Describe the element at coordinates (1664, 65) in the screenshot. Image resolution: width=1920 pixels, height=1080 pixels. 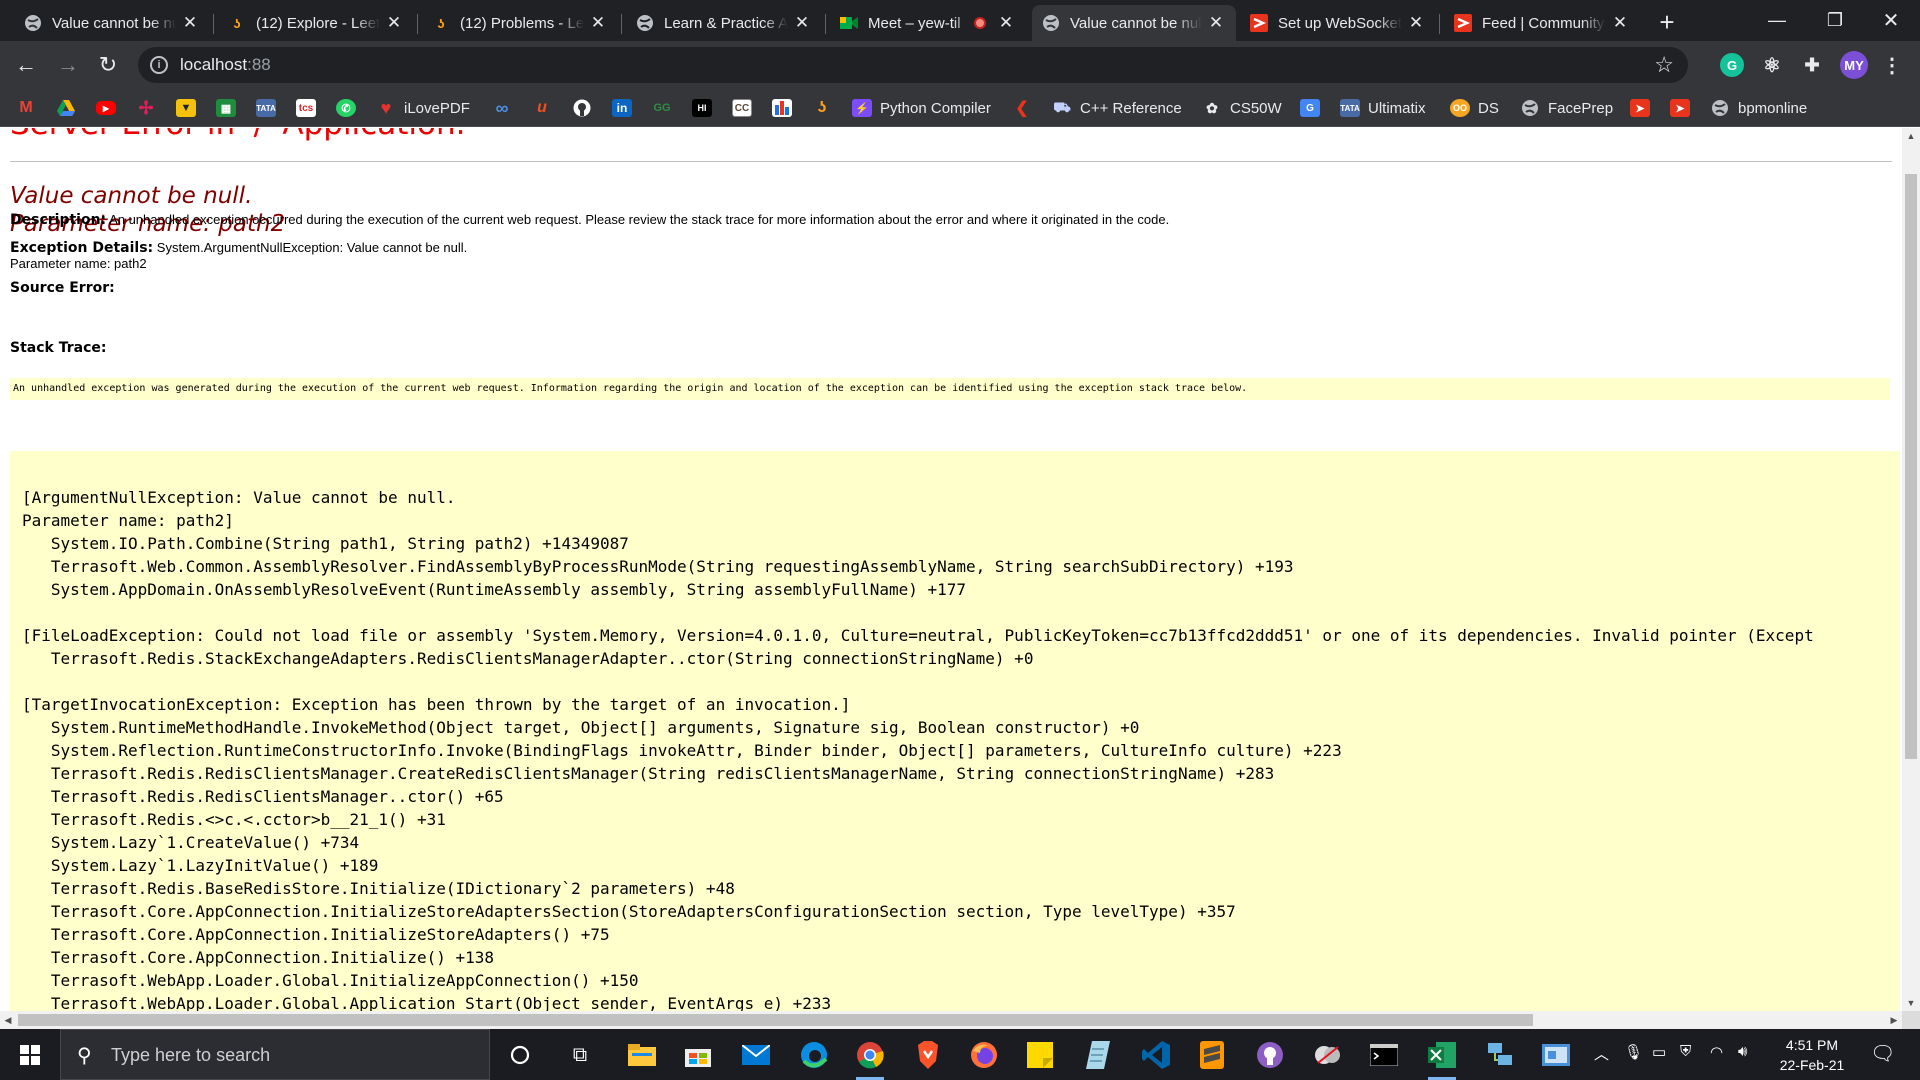
I see `bookmark-star-icon: ☆` at that location.